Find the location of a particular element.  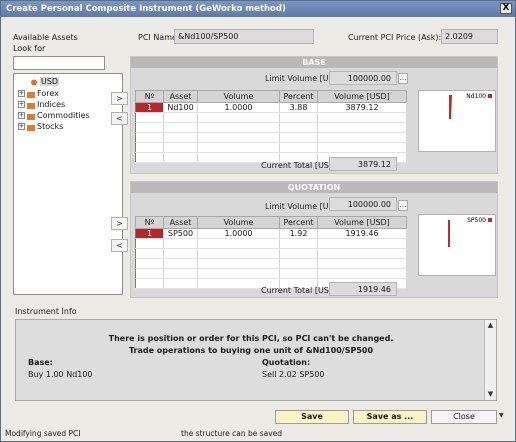

asset-tree: USD + Forex + Indices + Commodities + Stocks is located at coordinates (68, 184).